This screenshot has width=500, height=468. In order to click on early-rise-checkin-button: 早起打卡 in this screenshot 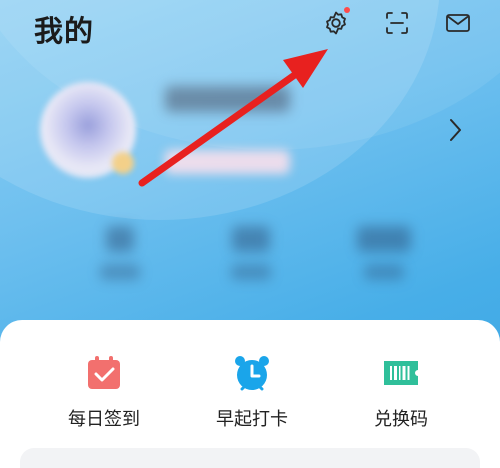, I will do `click(252, 393)`.